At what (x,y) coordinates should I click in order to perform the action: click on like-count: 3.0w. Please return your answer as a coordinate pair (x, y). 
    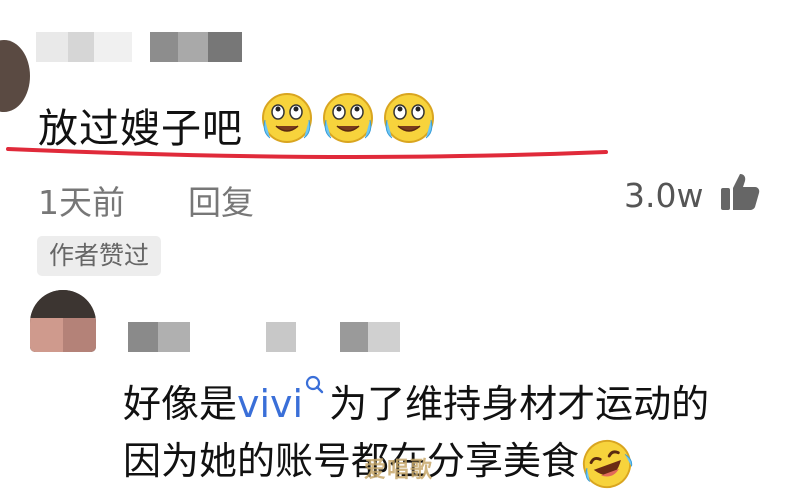
    Looking at the image, I should click on (664, 195).